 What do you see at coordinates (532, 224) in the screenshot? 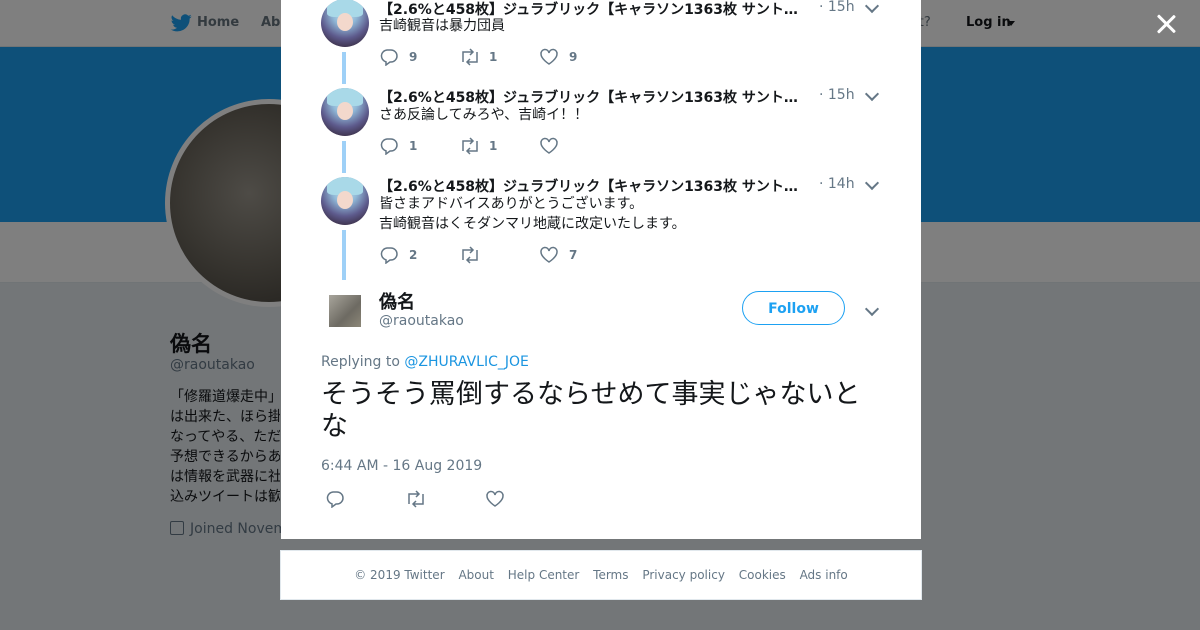
I see `reply-text: 吉崎観音はくそダンマリ地蔵に改定いたします。` at bounding box center [532, 224].